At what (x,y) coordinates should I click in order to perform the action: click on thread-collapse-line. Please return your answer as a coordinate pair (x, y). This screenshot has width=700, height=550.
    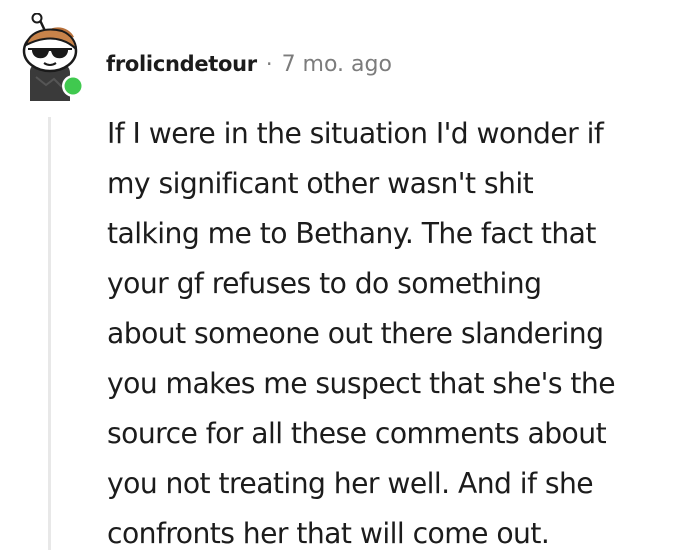
    Looking at the image, I should click on (49, 333).